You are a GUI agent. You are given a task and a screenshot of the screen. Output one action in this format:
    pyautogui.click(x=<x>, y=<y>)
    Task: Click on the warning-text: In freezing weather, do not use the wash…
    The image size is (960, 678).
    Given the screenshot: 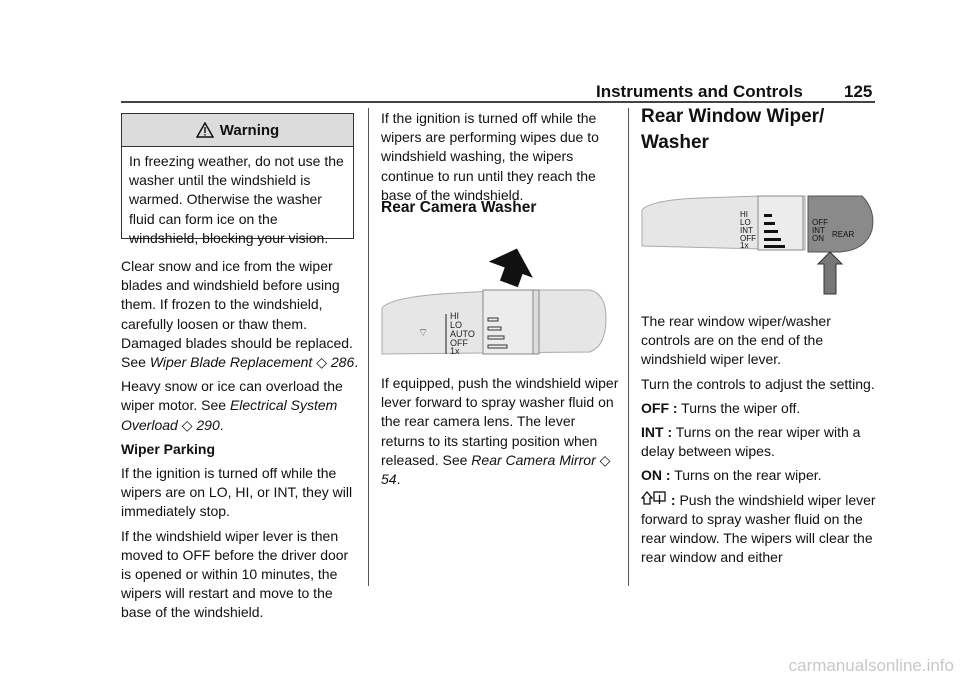 What is the action you would take?
    pyautogui.click(x=236, y=199)
    